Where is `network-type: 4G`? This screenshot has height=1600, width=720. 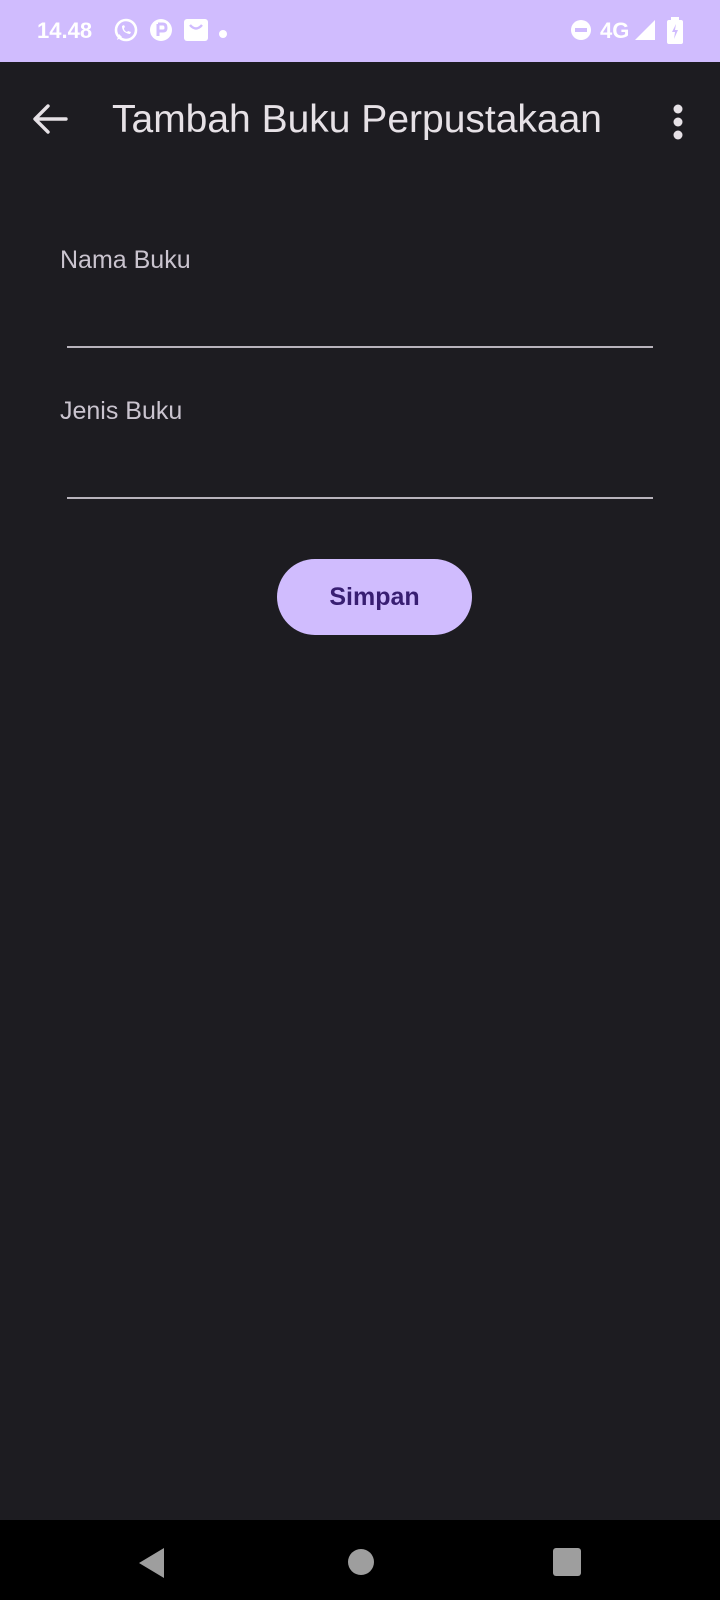
network-type: 4G is located at coordinates (615, 30).